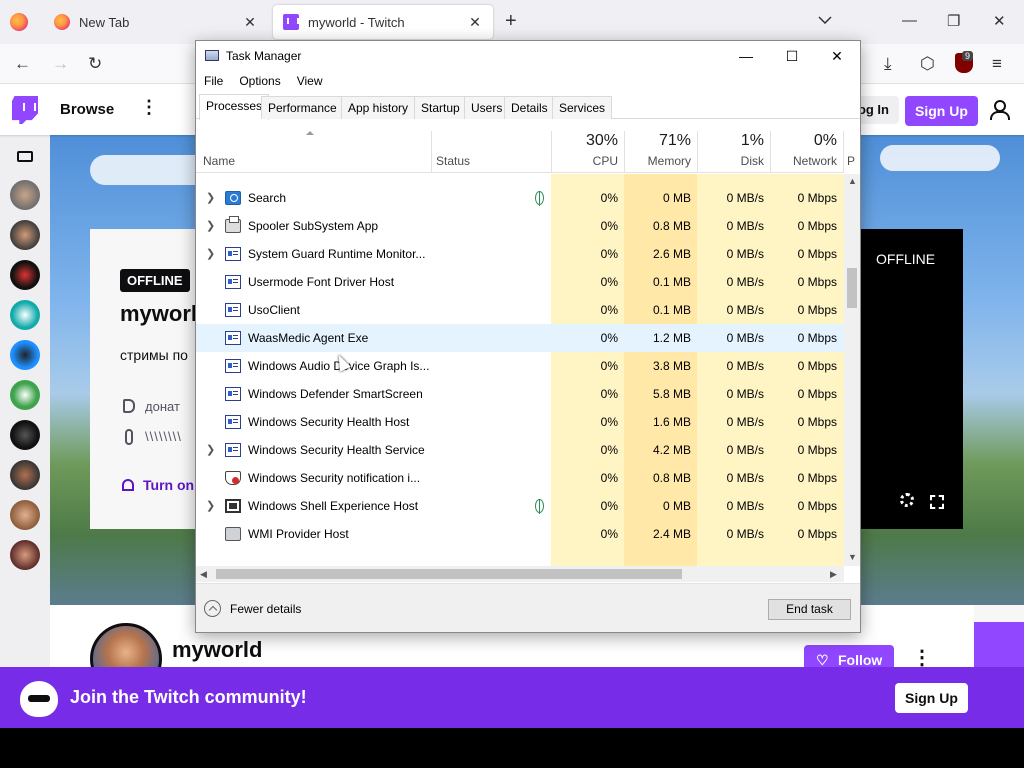 This screenshot has width=1024, height=768. I want to click on donate-link: донат, so click(162, 406).